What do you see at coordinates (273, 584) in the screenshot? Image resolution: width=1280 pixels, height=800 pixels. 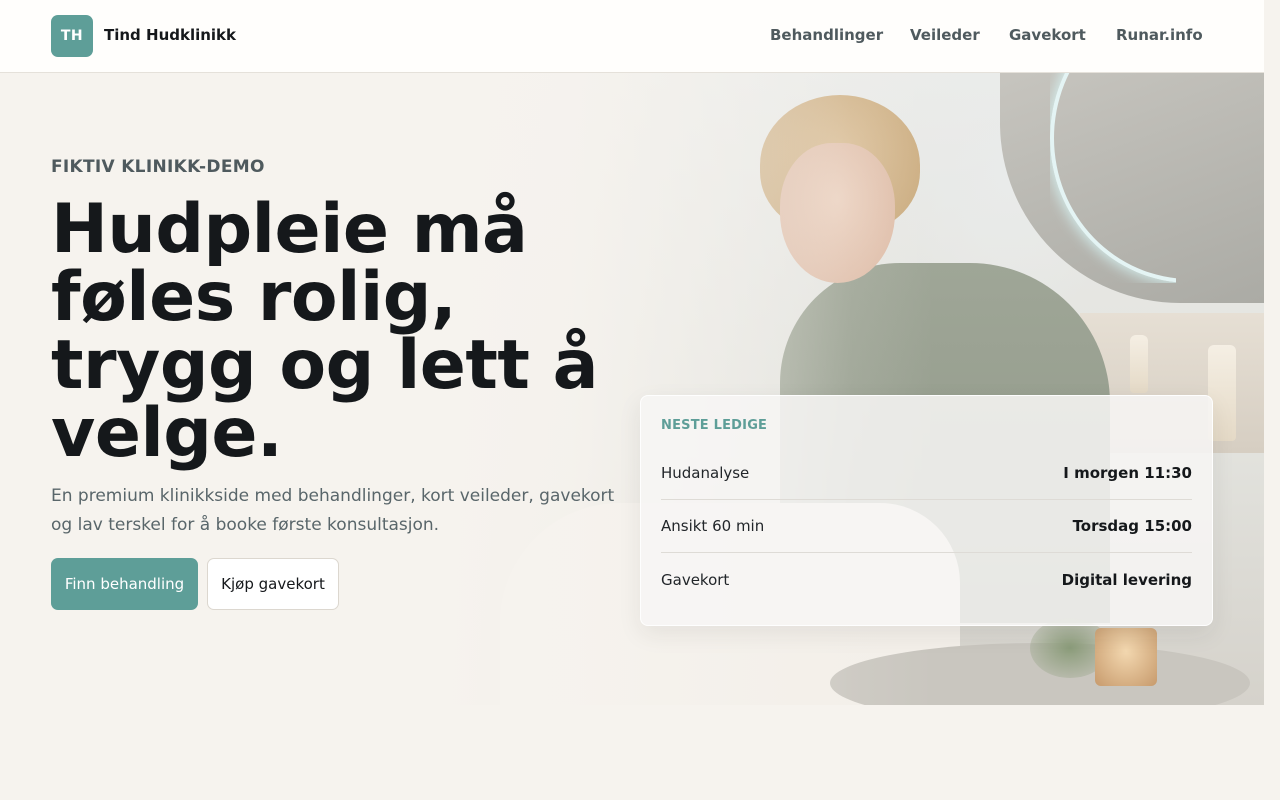 I see `buy-gift-card-button: Kjøp gavekort` at bounding box center [273, 584].